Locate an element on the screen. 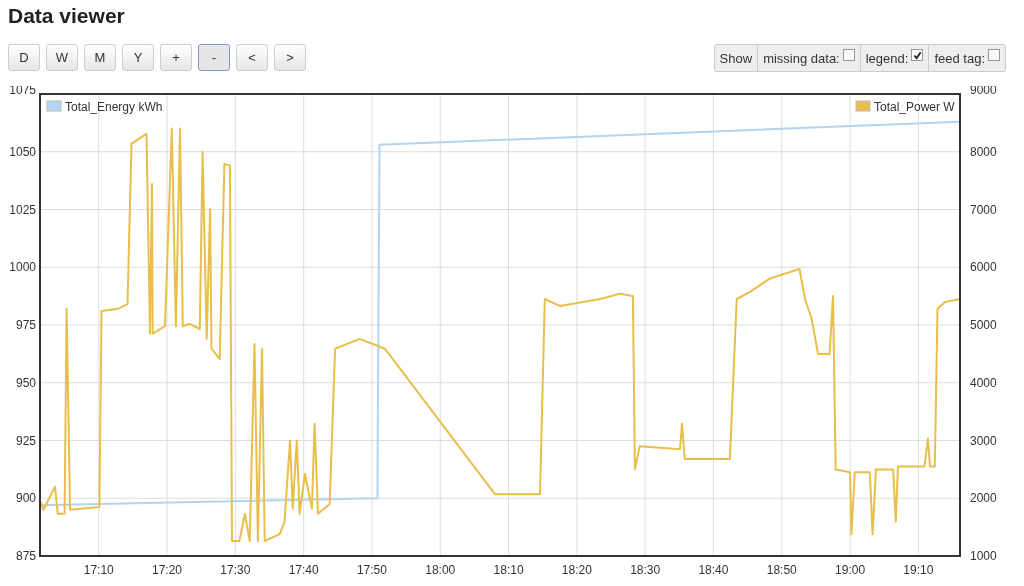 The height and width of the screenshot is (586, 1024). tick-label: 18:10 is located at coordinates (508, 570).